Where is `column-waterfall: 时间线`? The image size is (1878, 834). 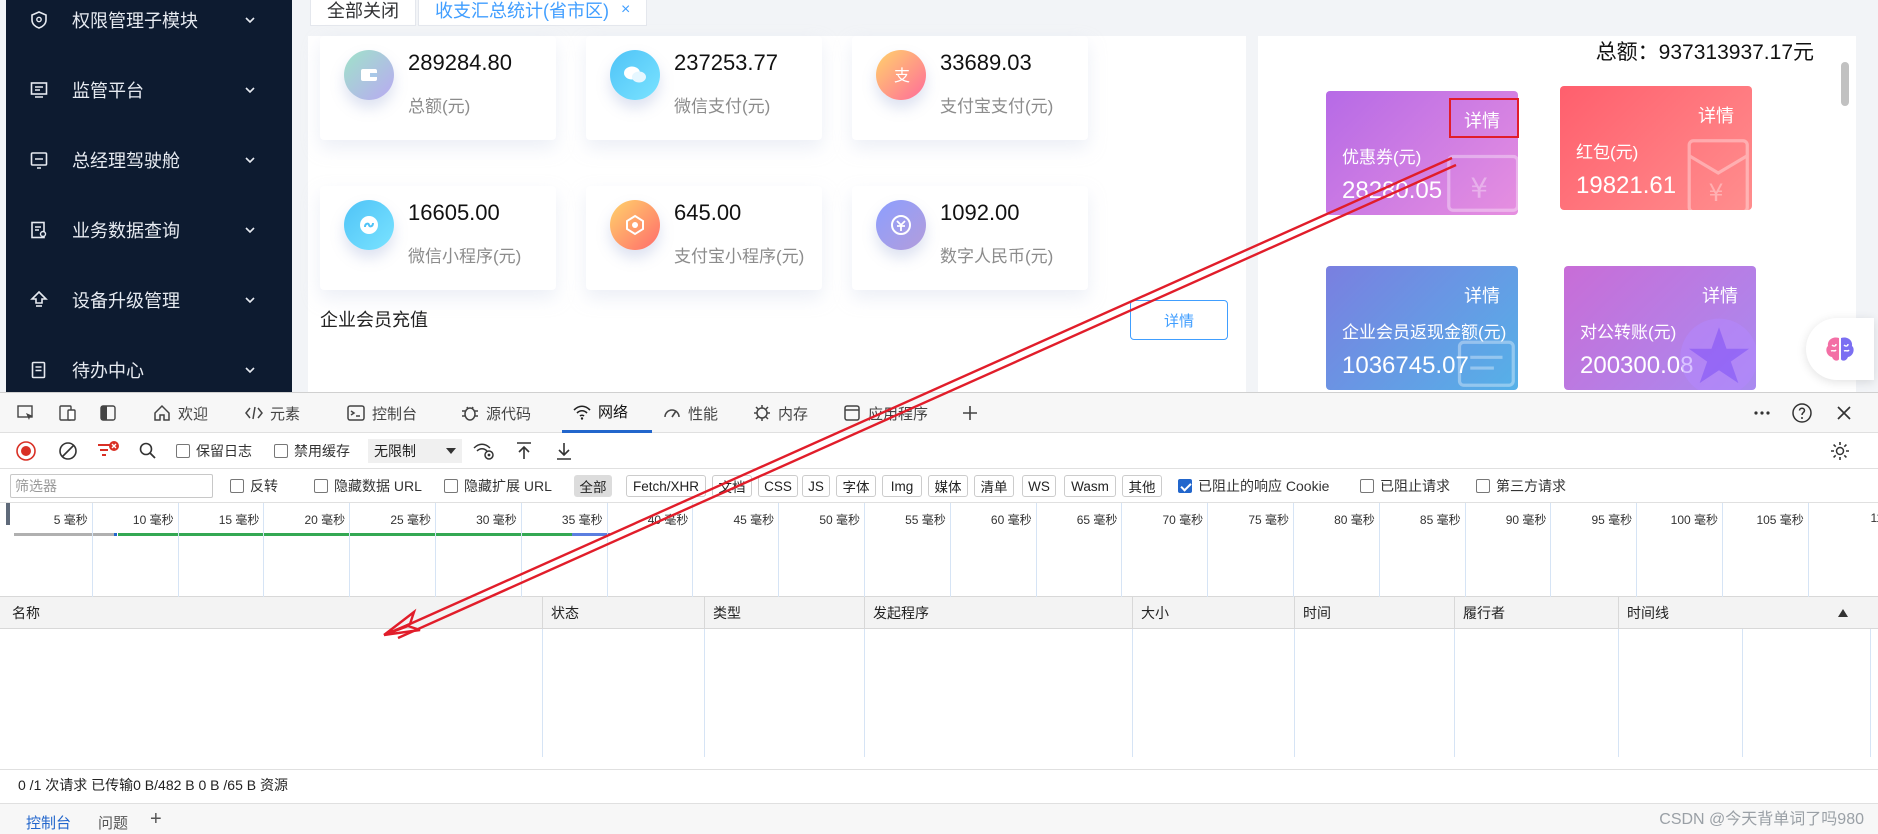
column-waterfall: 时间线 is located at coordinates (1748, 613).